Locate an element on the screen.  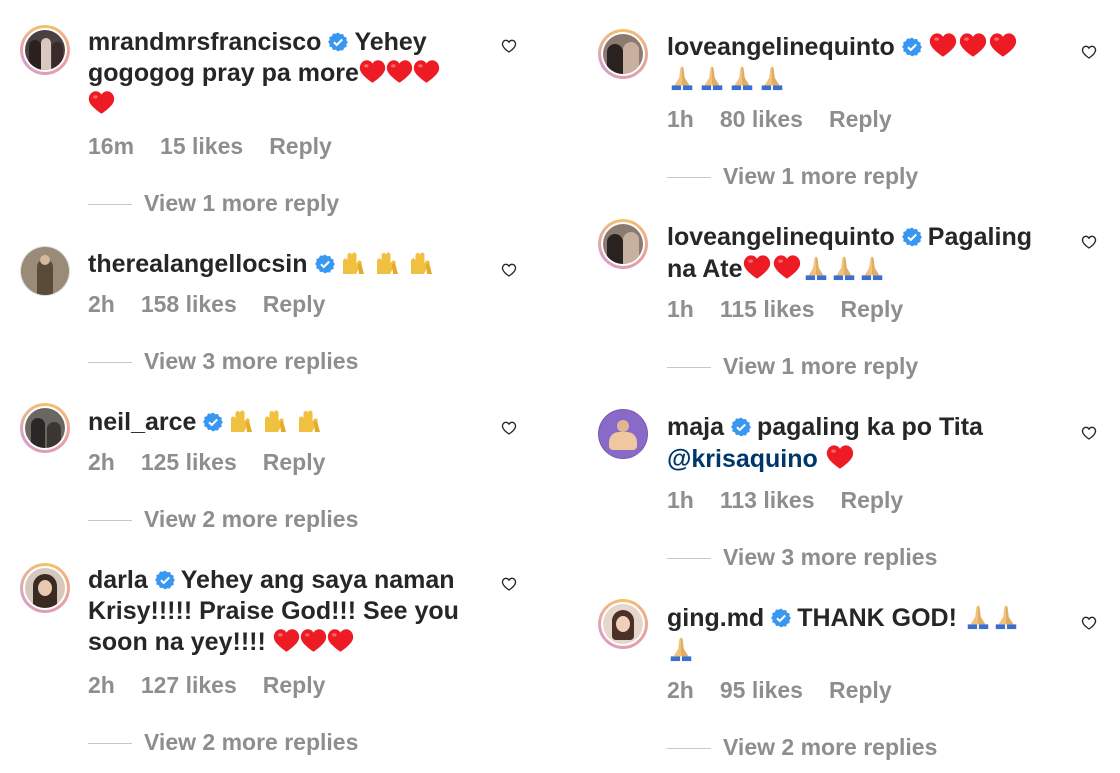
comment-likes: 125 likes is located at coordinates (189, 462).